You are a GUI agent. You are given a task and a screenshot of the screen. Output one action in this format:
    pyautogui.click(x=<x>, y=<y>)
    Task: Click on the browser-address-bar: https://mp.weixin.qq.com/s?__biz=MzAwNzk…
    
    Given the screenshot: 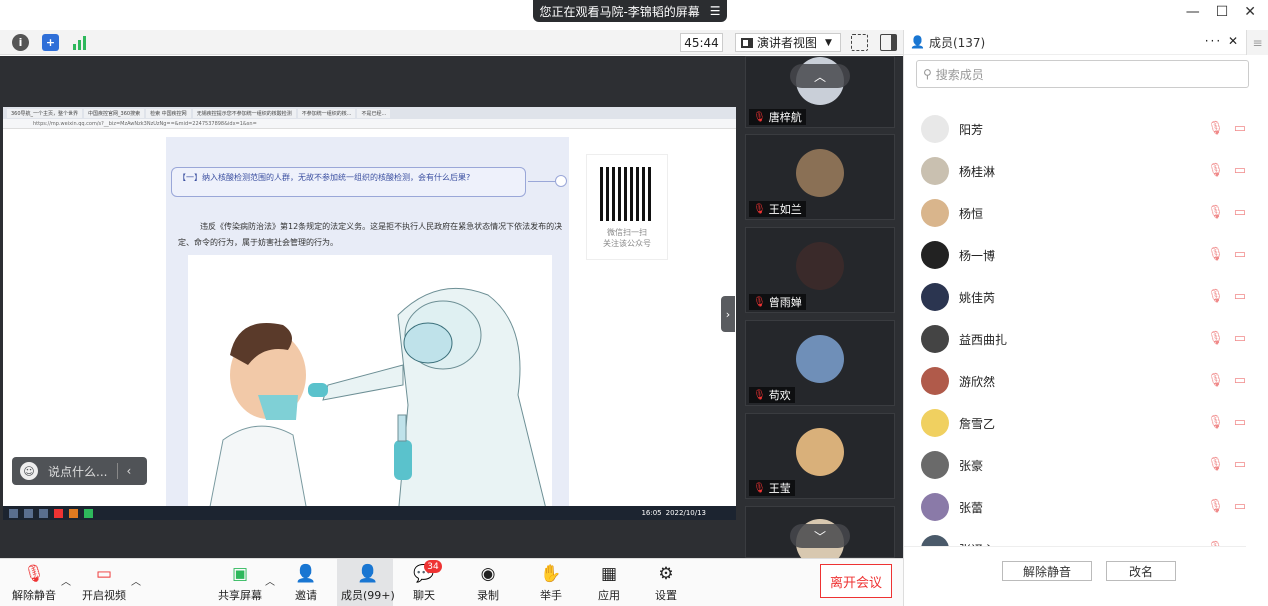 What is the action you would take?
    pyautogui.click(x=369, y=124)
    